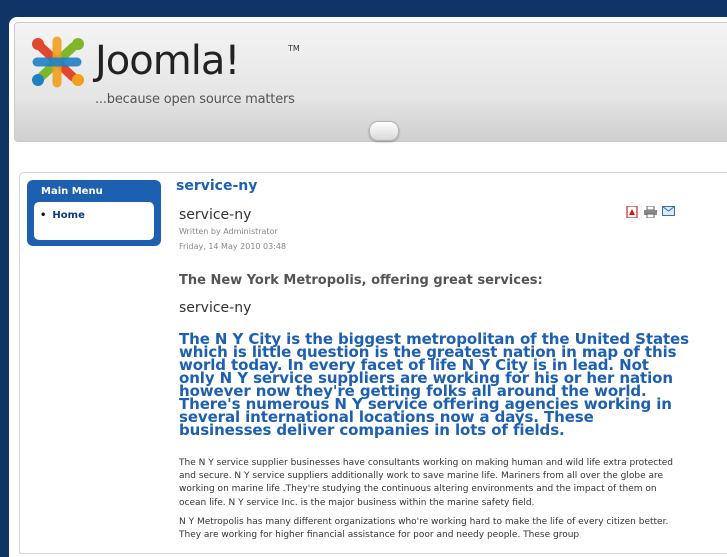  I want to click on main-menu-list: • Home, so click(94, 221).